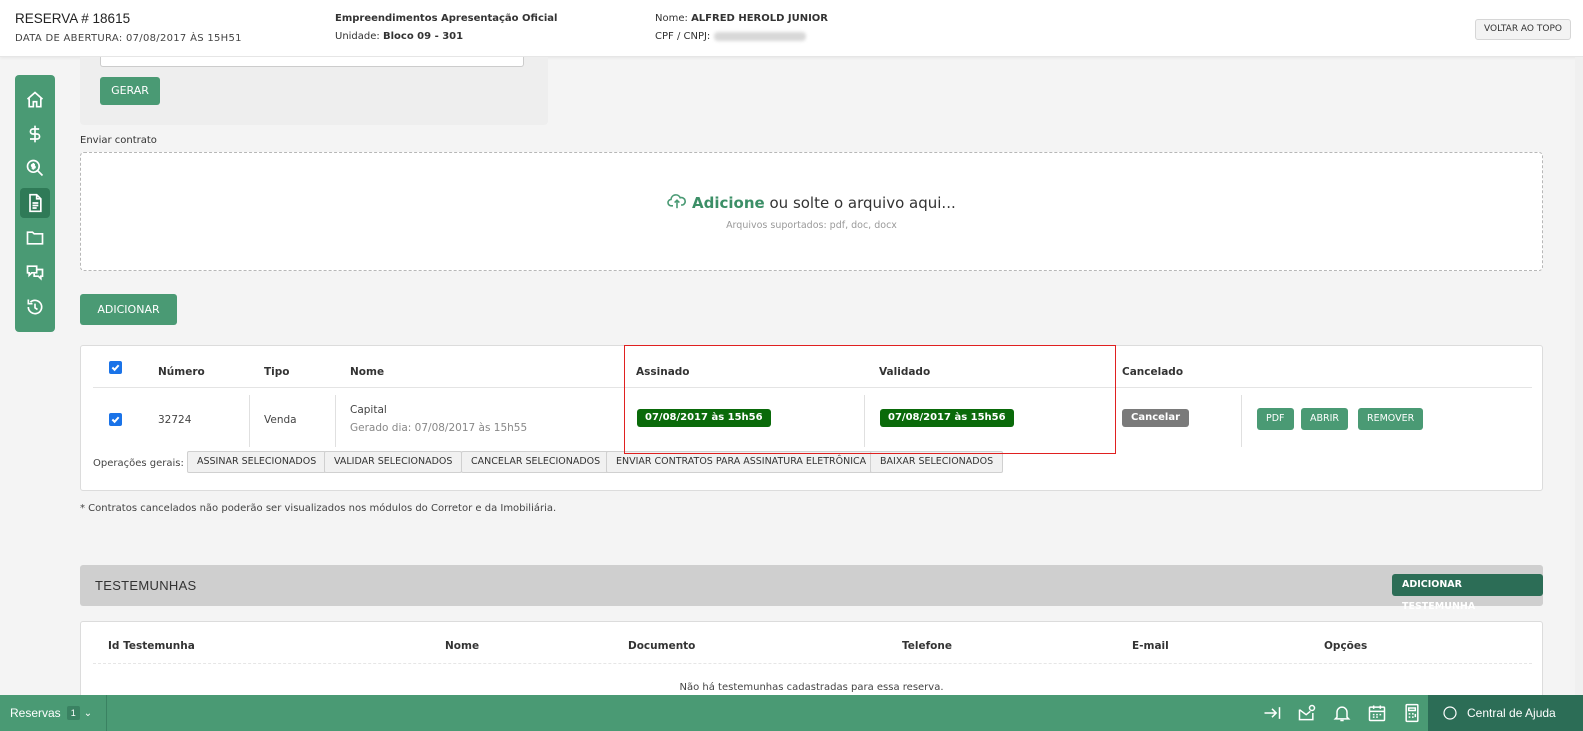  What do you see at coordinates (35, 272) in the screenshot?
I see `comments-icon` at bounding box center [35, 272].